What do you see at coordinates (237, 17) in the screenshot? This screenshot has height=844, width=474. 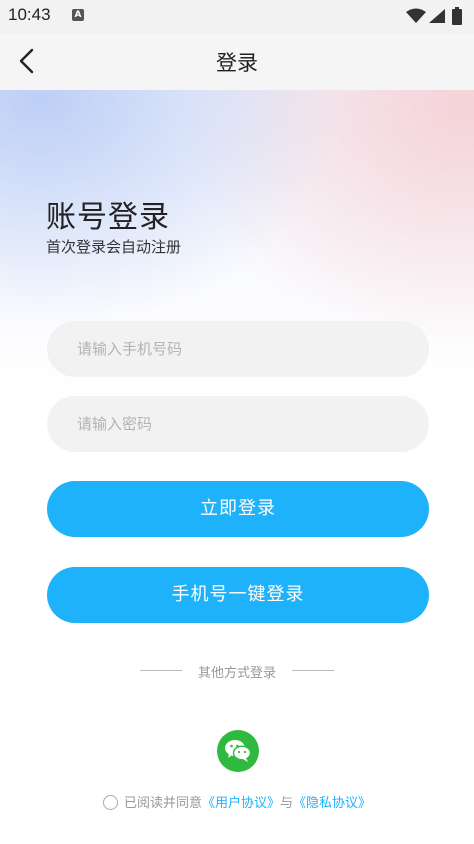 I see `status-bar: 10:43 A` at bounding box center [237, 17].